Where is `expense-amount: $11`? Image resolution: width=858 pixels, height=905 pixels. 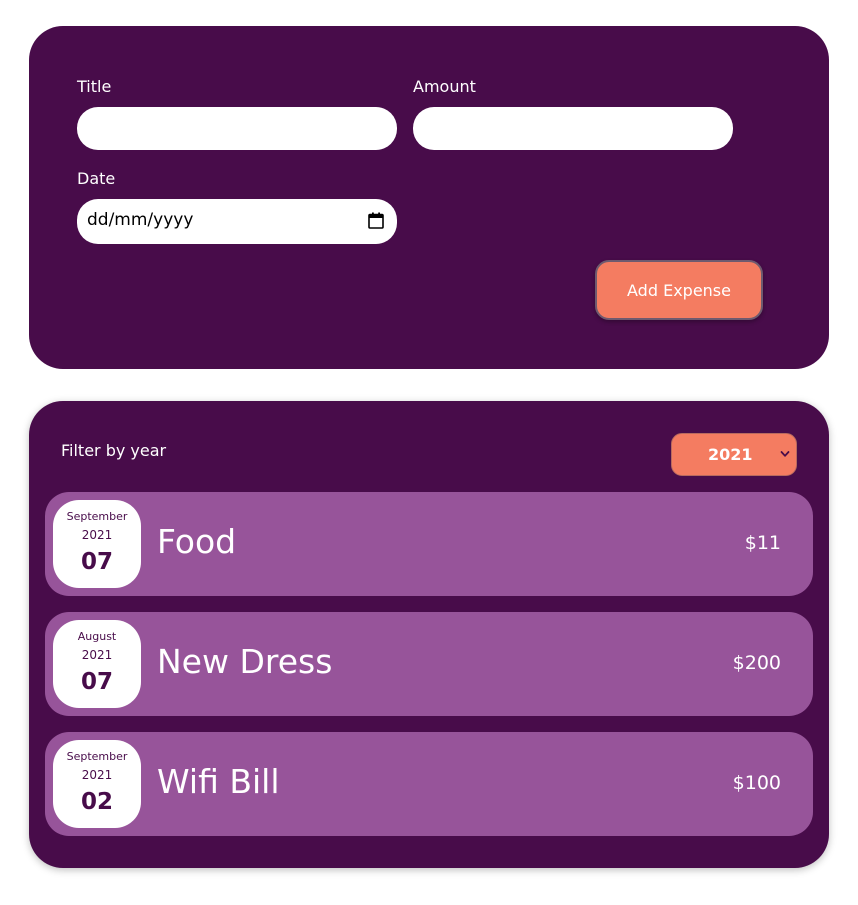
expense-amount: $11 is located at coordinates (762, 543).